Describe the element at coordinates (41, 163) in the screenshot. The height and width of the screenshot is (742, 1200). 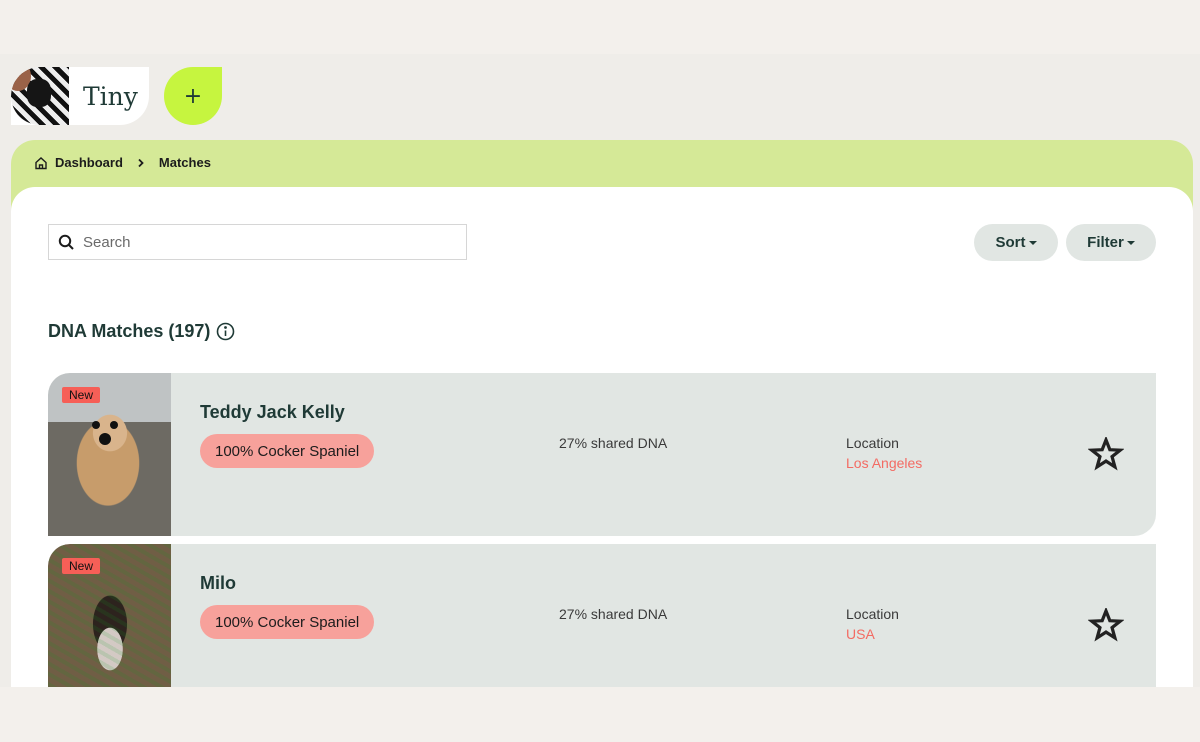
I see `home-icon` at that location.